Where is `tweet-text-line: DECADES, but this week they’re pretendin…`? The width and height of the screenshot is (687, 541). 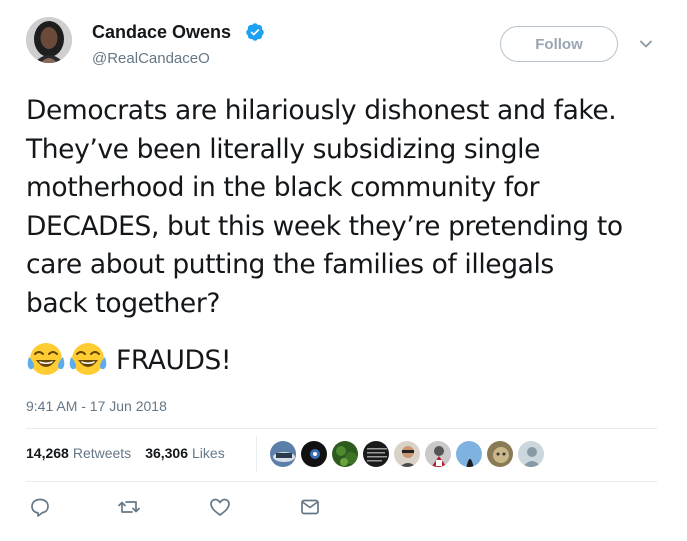
tweet-text-line: DECADES, but this week they’re pretendin… is located at coordinates (324, 226).